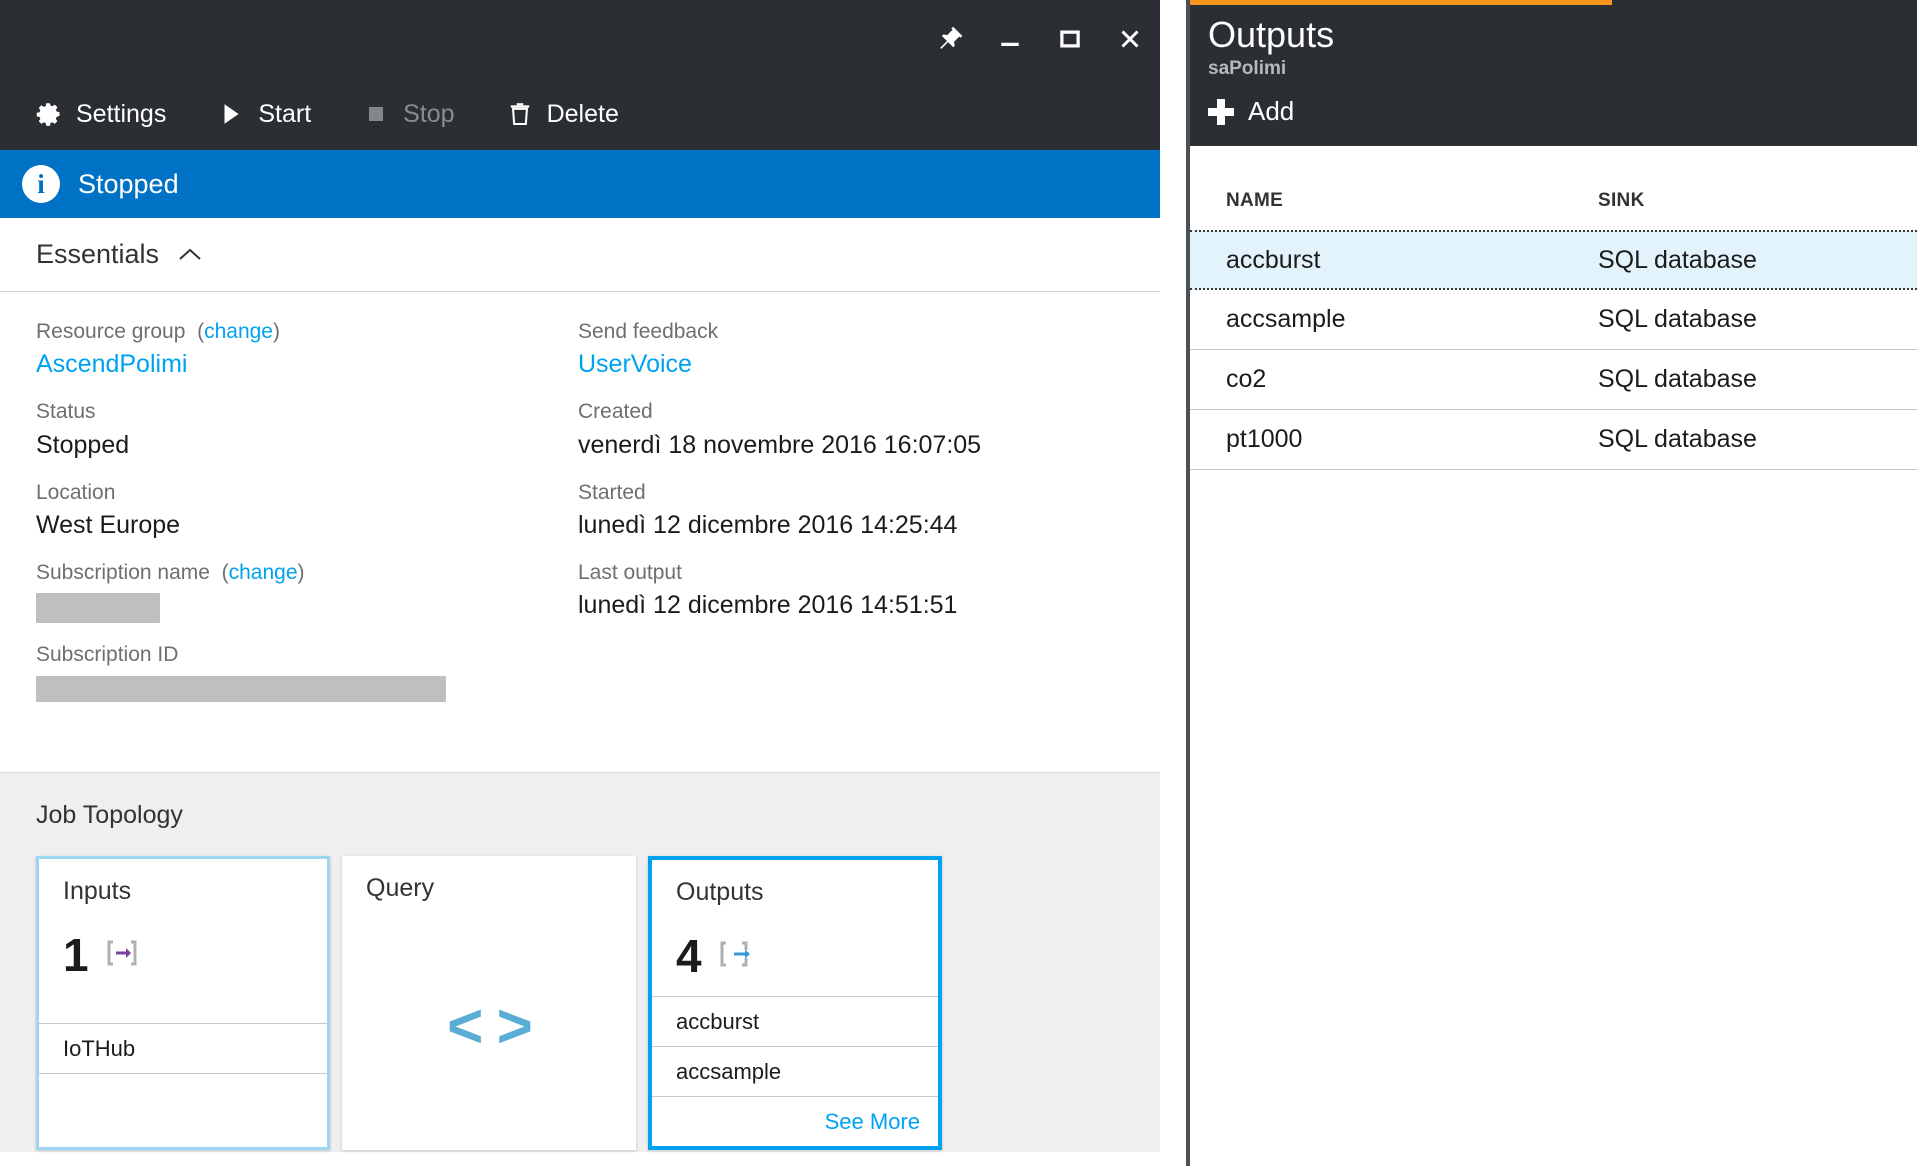 This screenshot has width=1917, height=1166. What do you see at coordinates (121, 113) in the screenshot?
I see `settings-label: Settings` at bounding box center [121, 113].